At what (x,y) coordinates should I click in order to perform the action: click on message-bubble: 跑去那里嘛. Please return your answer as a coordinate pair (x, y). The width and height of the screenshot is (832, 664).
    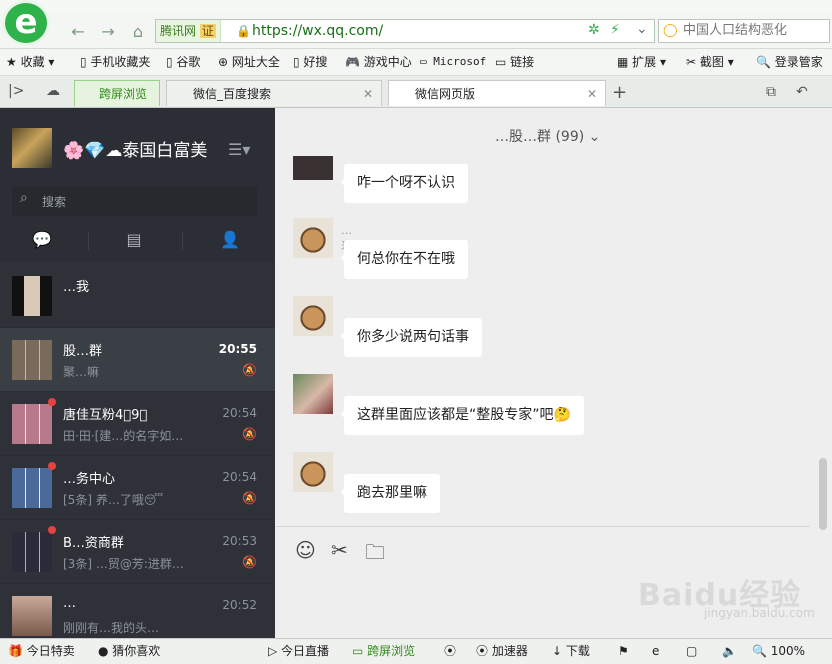
    Looking at the image, I should click on (390, 493).